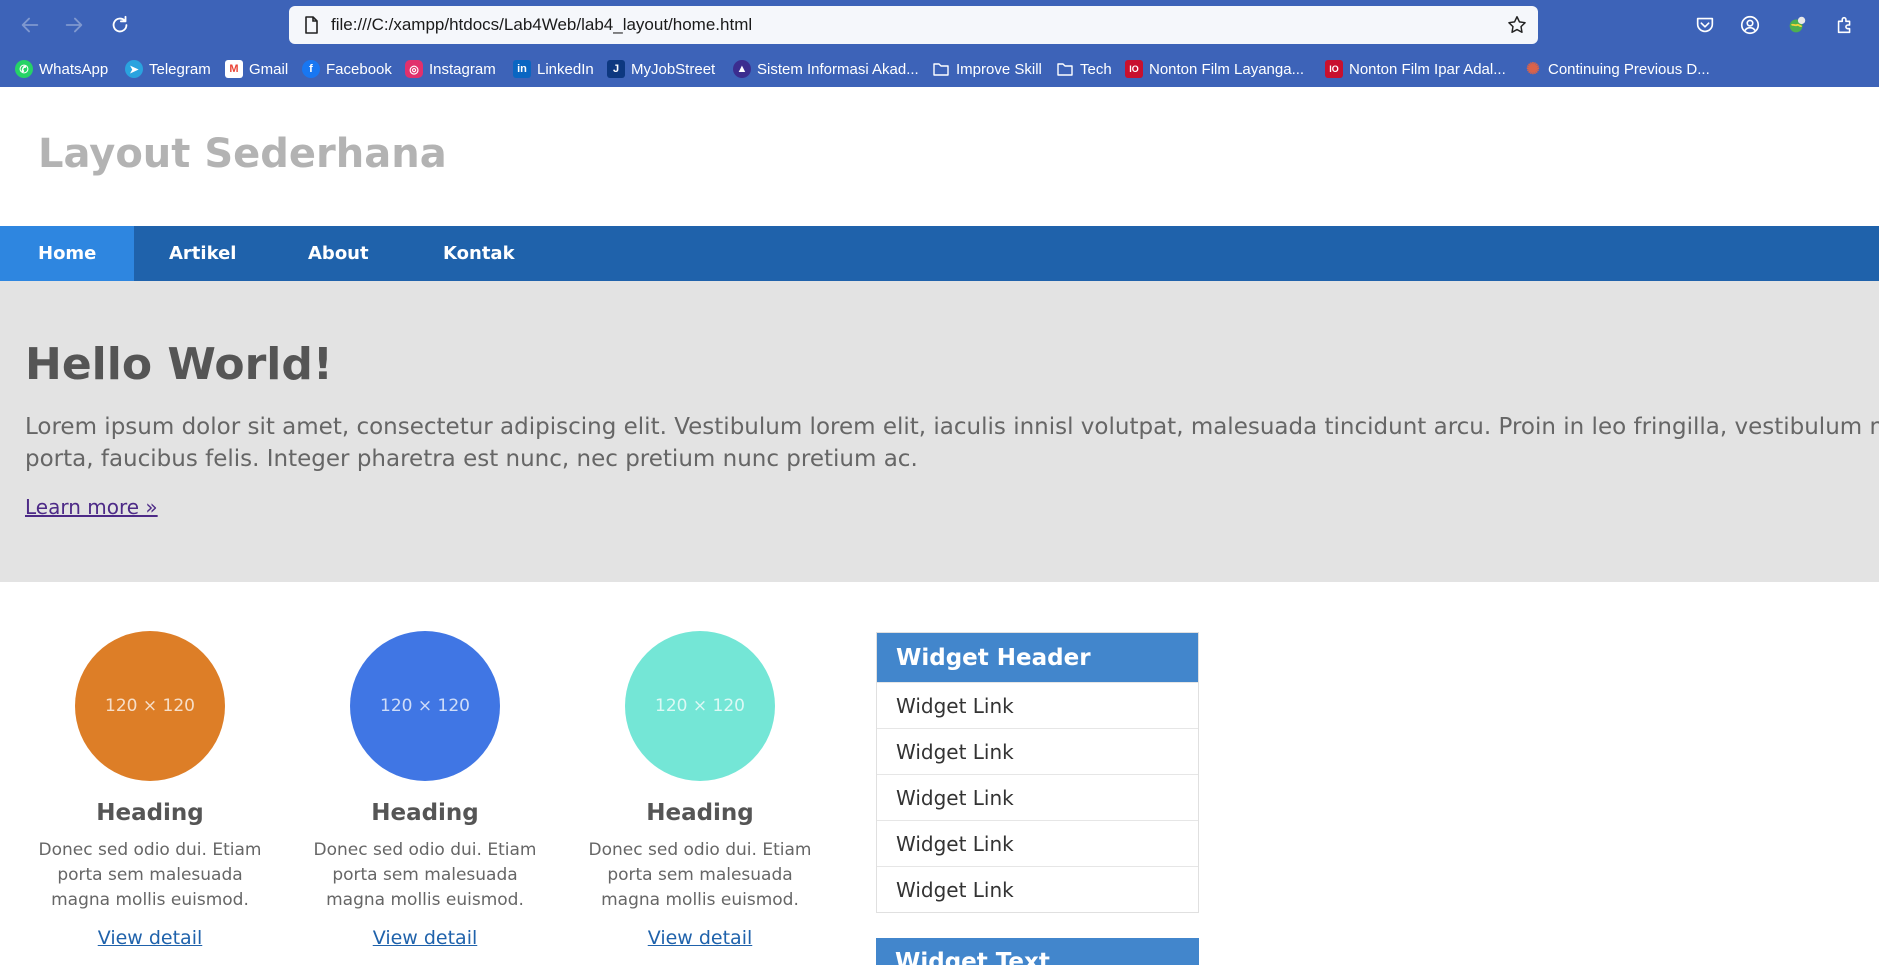 The image size is (1879, 965). I want to click on reload-button, so click(120, 25).